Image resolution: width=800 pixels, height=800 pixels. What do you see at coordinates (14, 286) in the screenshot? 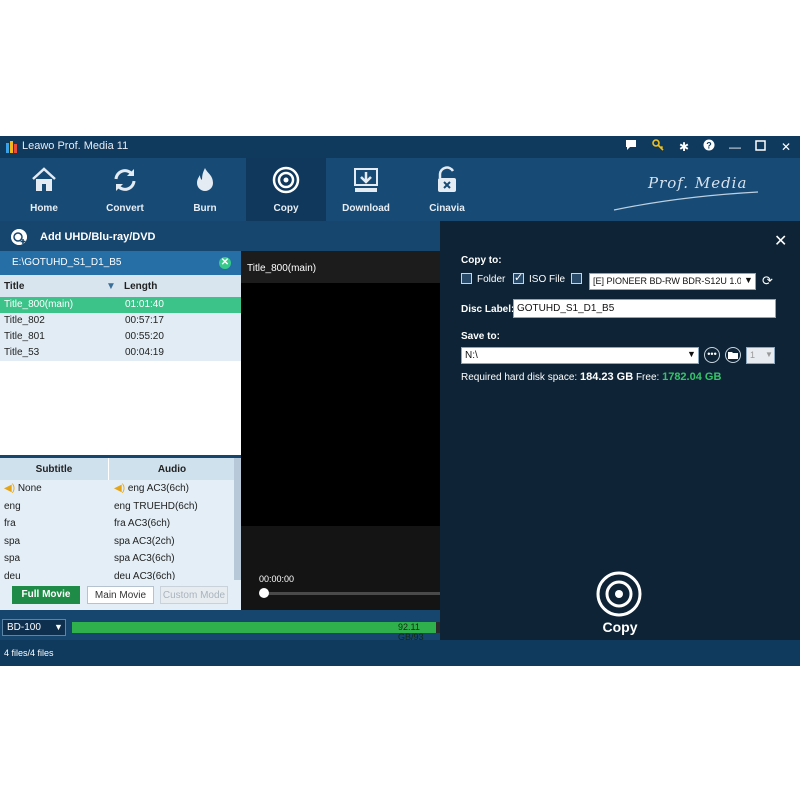
I see `title-column-header: Title` at bounding box center [14, 286].